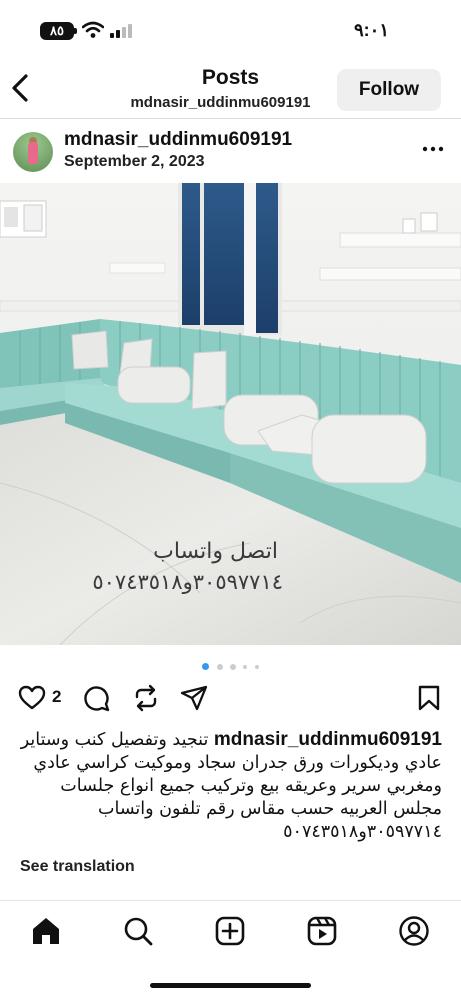  Describe the element at coordinates (389, 90) in the screenshot. I see `follow-button: Follow` at that location.